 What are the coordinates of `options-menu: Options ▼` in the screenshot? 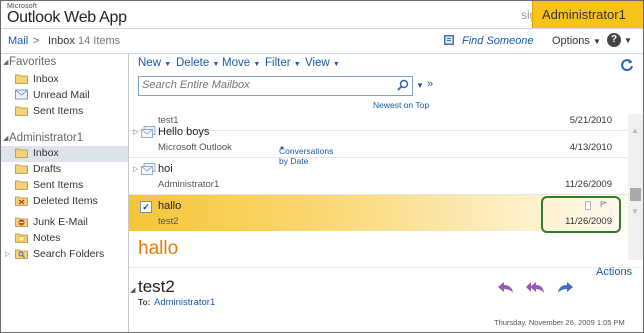 It's located at (576, 41).